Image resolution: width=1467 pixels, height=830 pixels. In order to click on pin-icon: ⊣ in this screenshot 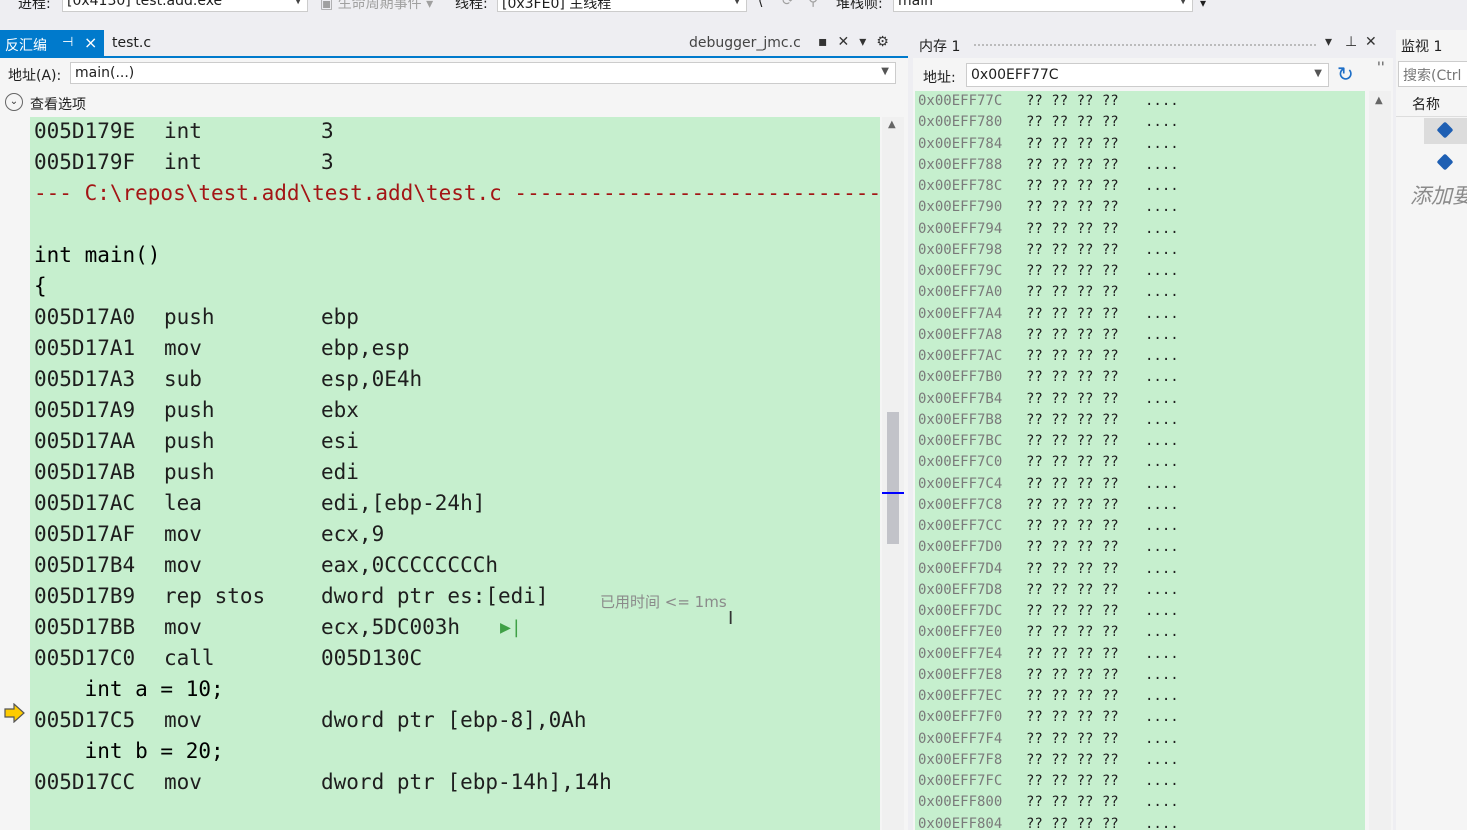, I will do `click(67, 42)`.